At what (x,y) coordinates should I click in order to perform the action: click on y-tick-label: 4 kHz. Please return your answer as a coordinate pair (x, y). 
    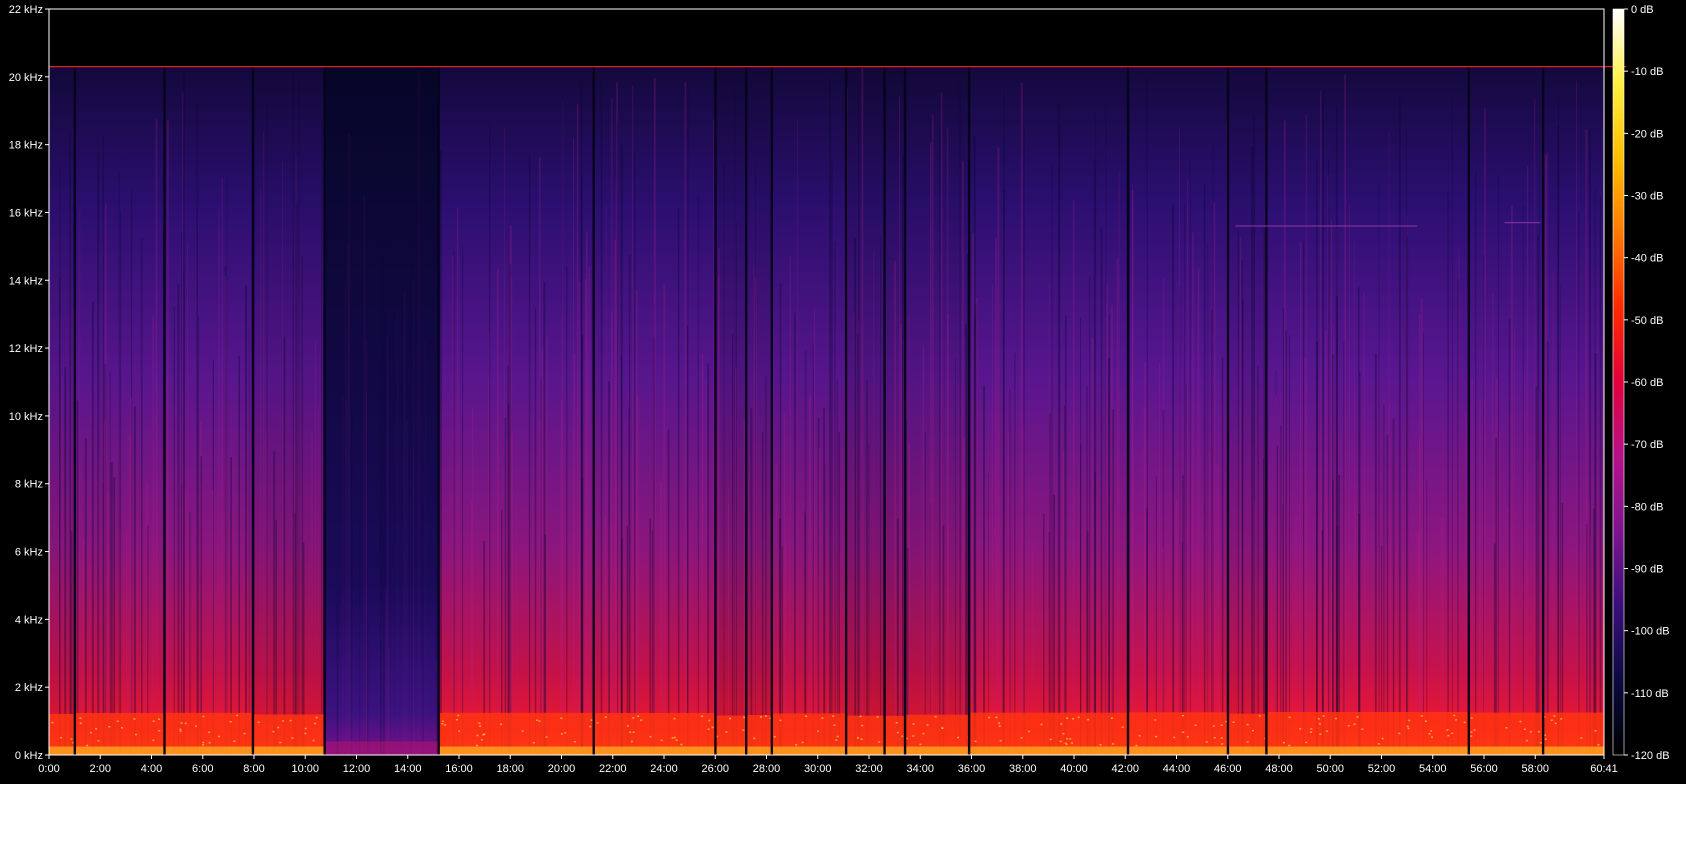
    Looking at the image, I should click on (29, 620).